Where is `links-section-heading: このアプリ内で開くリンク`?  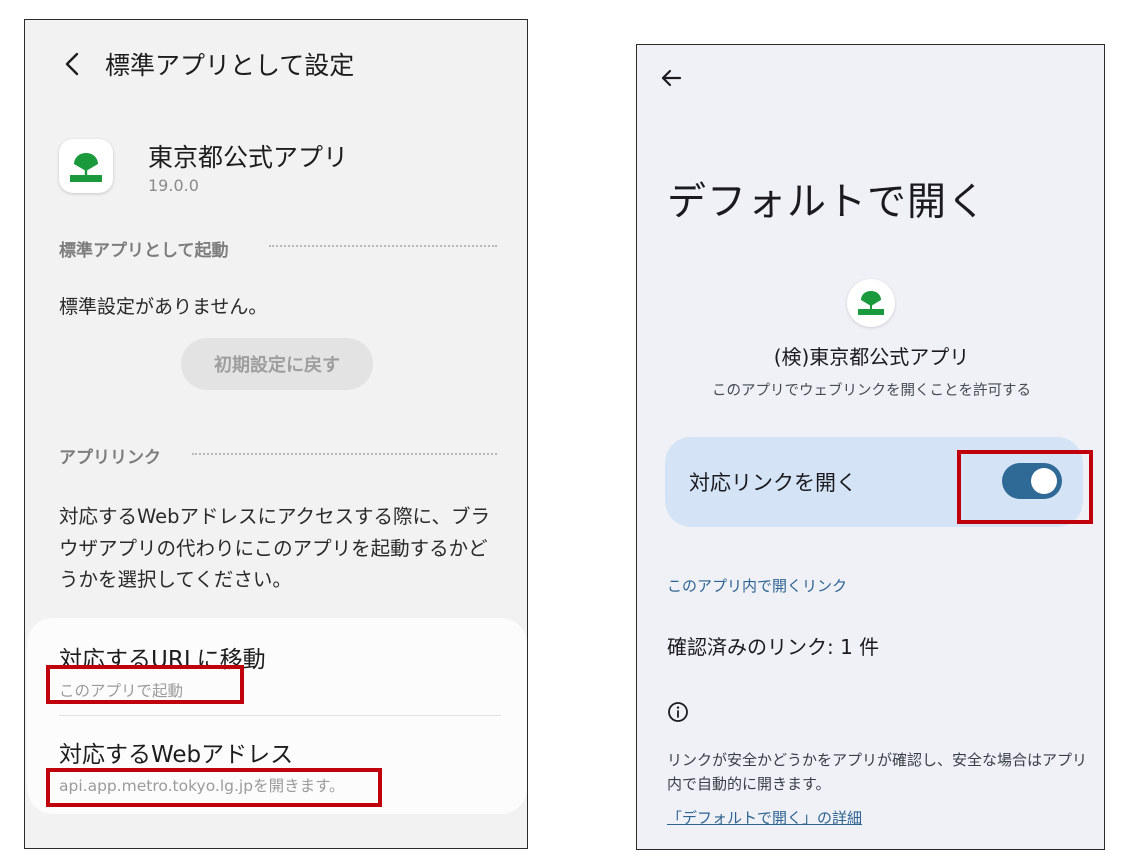 links-section-heading: このアプリ内で開くリンク is located at coordinates (757, 586).